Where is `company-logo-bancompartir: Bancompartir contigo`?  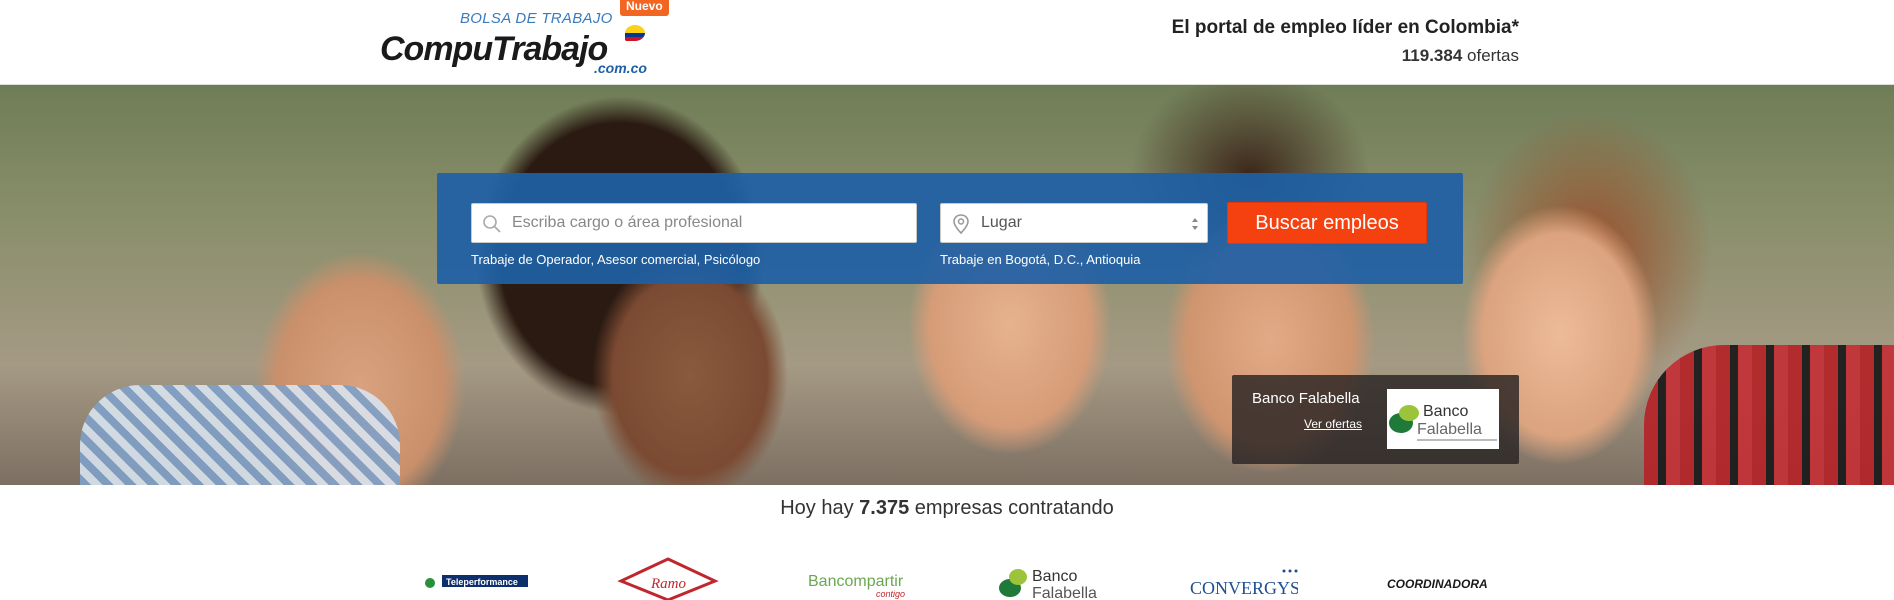 company-logo-bancompartir: Bancompartir contigo is located at coordinates (859, 577).